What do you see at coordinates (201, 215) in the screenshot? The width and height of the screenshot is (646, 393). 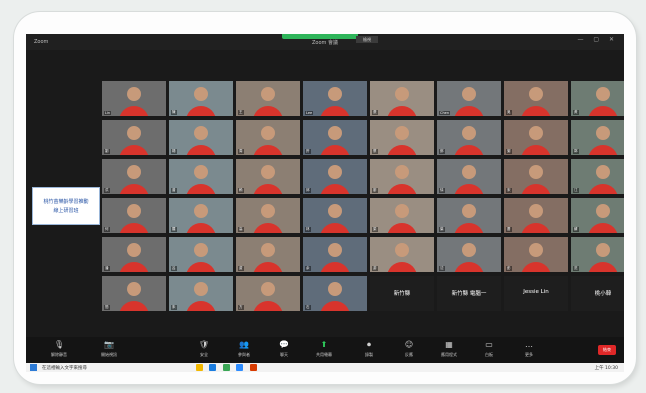 I see `participant-tile: 羅` at bounding box center [201, 215].